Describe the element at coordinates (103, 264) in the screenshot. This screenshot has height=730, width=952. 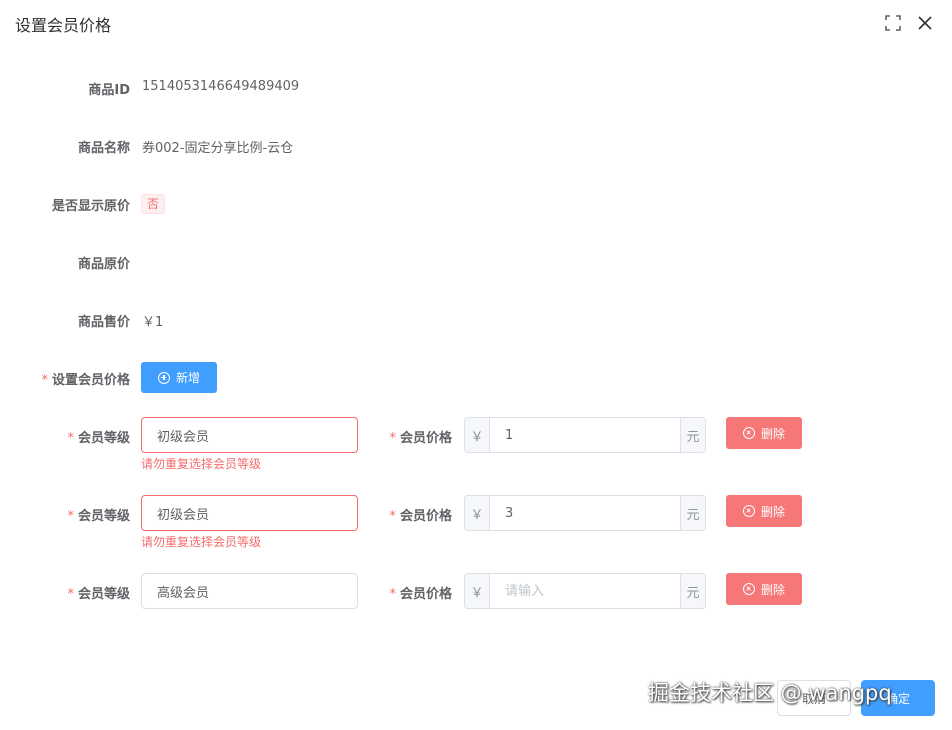
I see `original-price-label: 商品原价` at that location.